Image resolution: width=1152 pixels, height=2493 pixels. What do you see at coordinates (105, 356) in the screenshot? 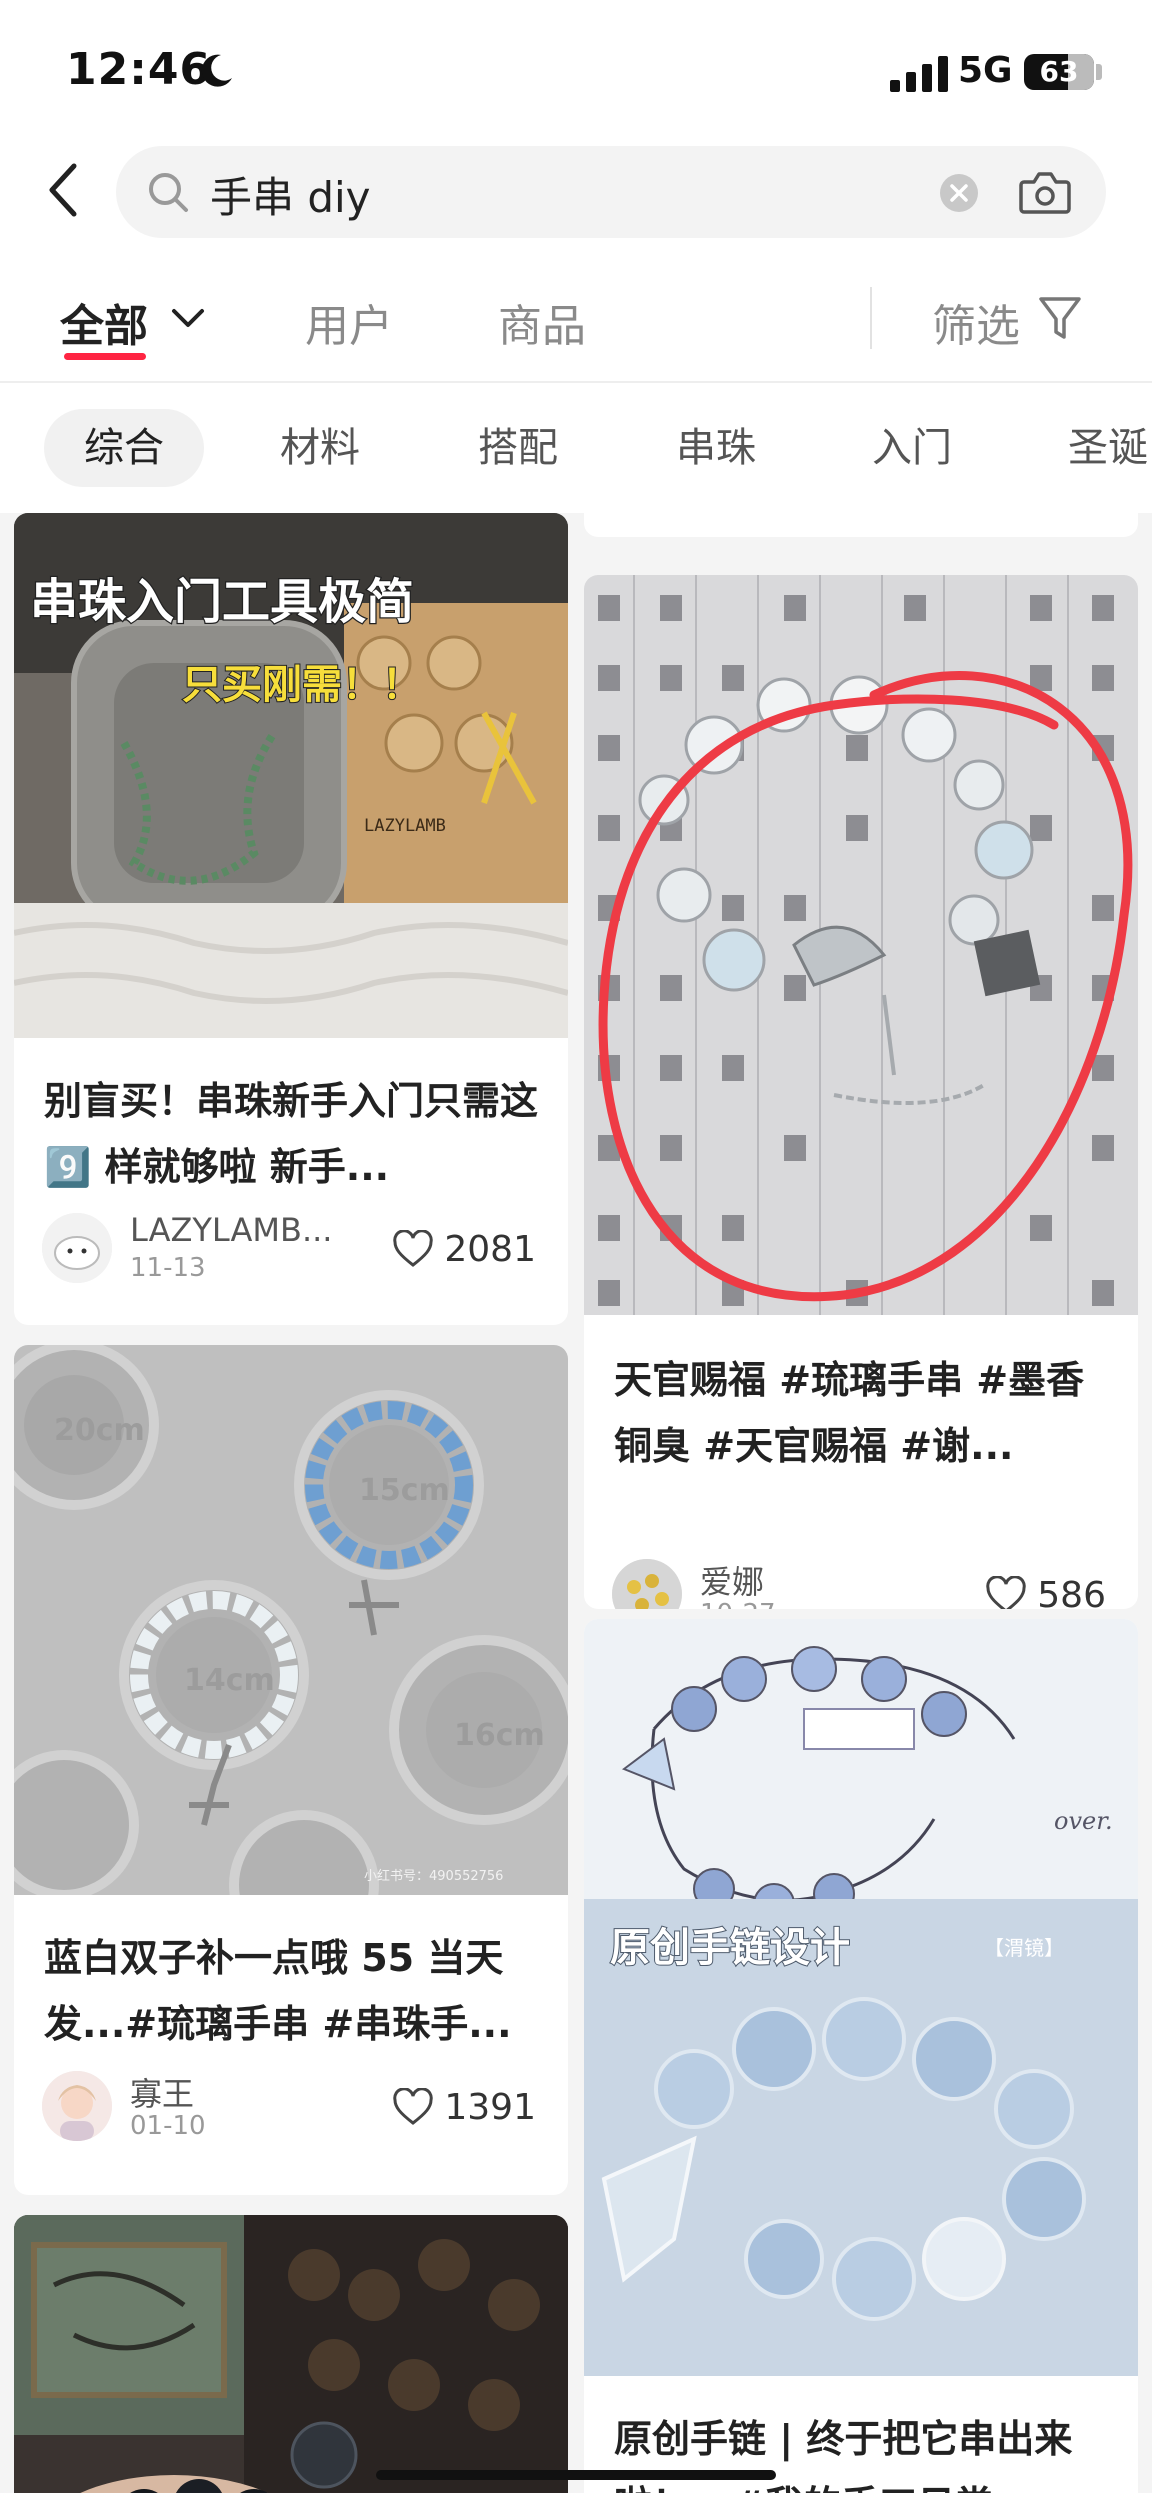
I see `active-tab-indicator` at bounding box center [105, 356].